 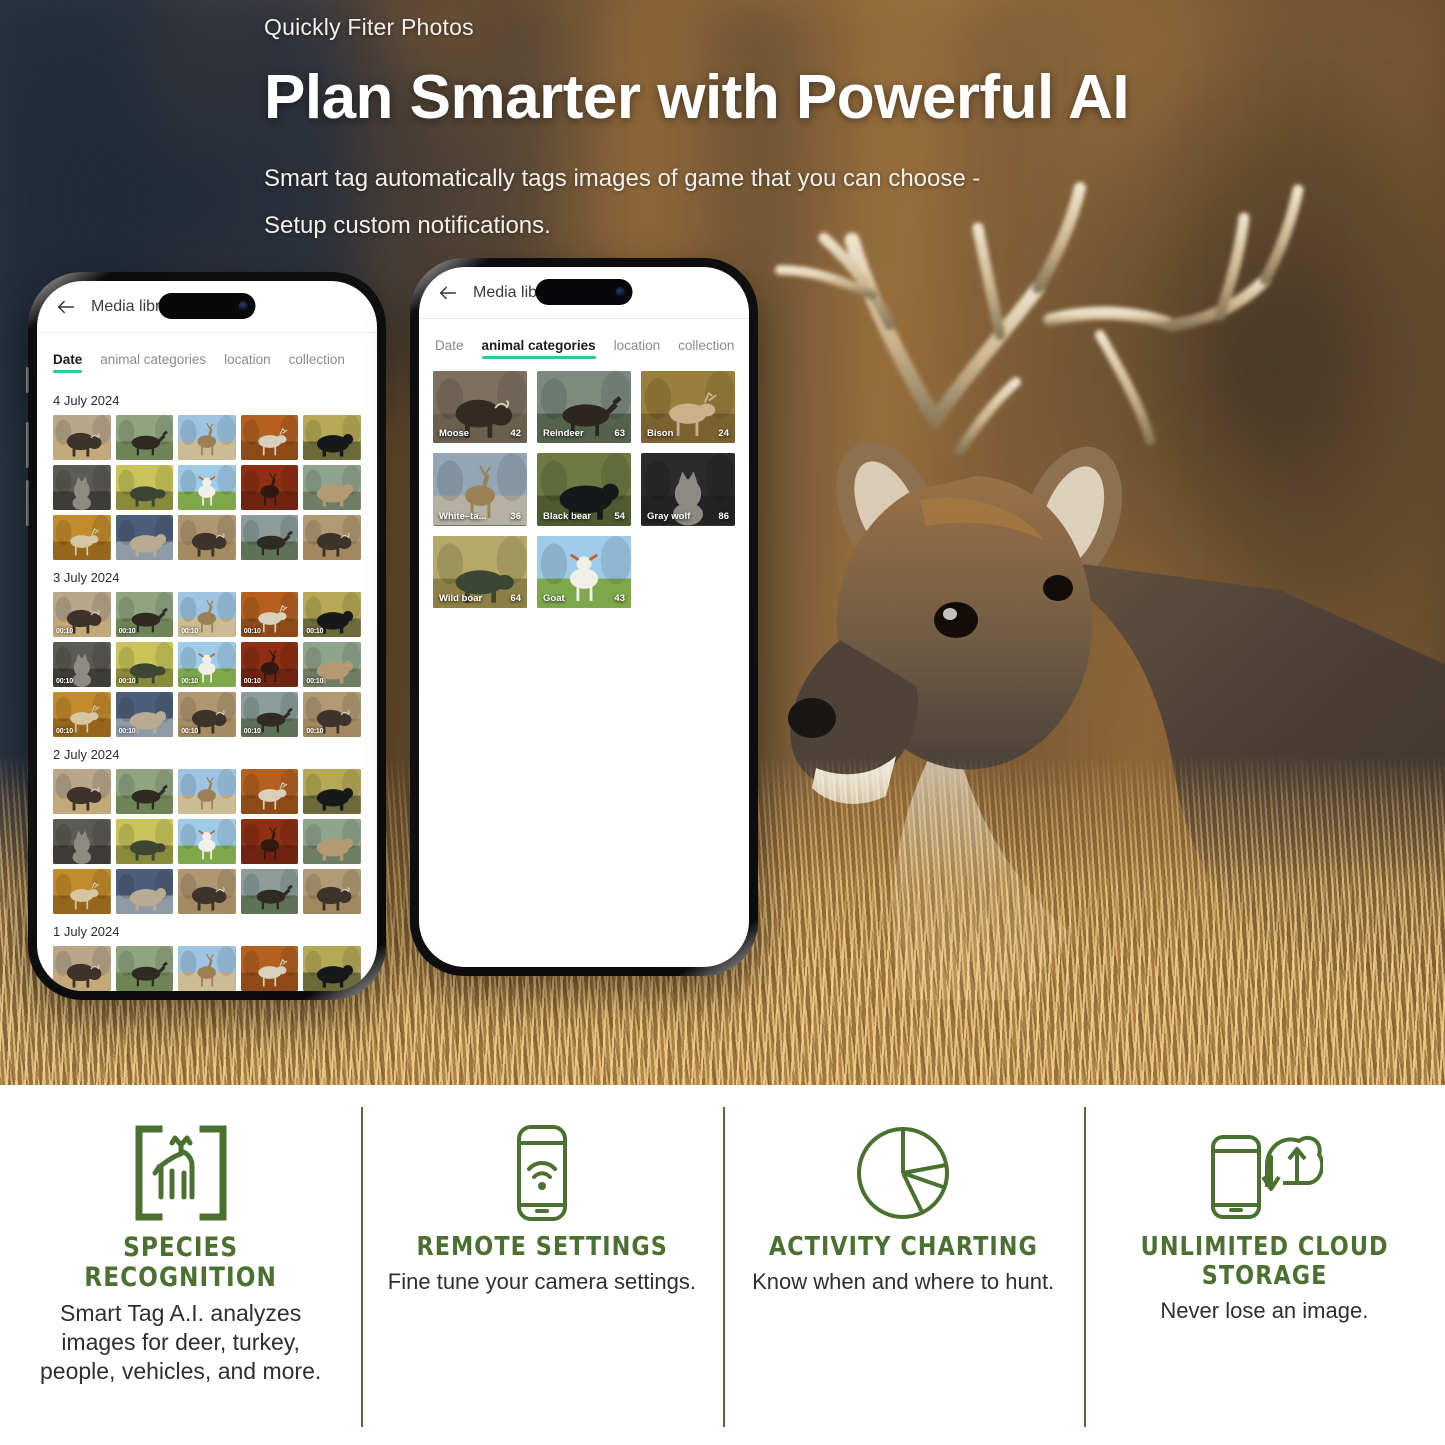 I want to click on phone-a-volume-down-button, so click(x=27, y=503).